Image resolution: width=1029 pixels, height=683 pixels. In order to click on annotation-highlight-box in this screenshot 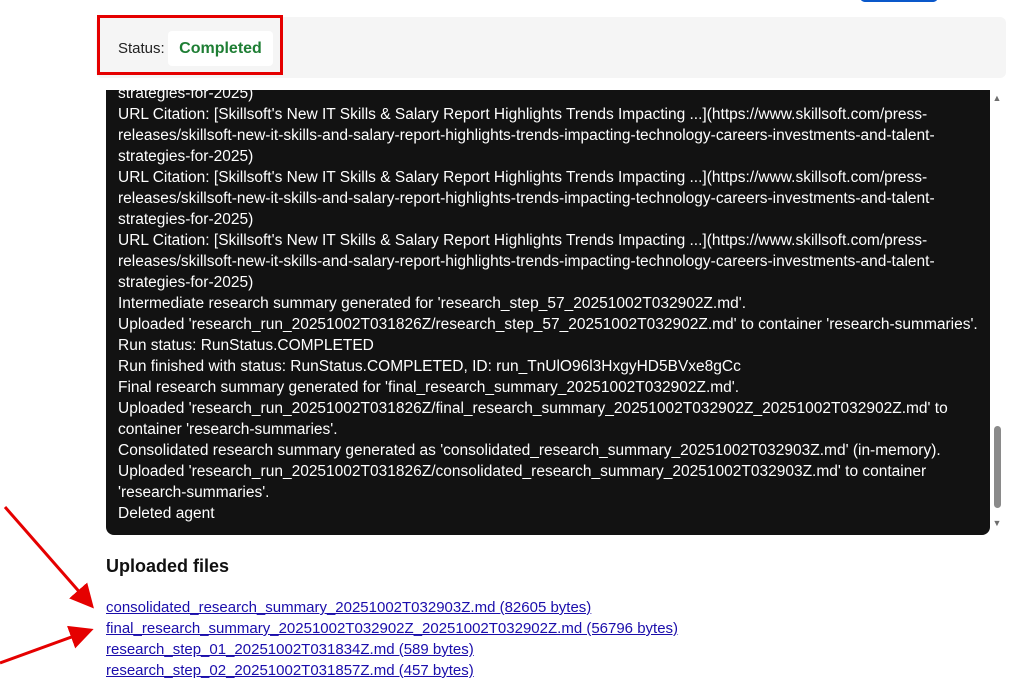, I will do `click(190, 45)`.